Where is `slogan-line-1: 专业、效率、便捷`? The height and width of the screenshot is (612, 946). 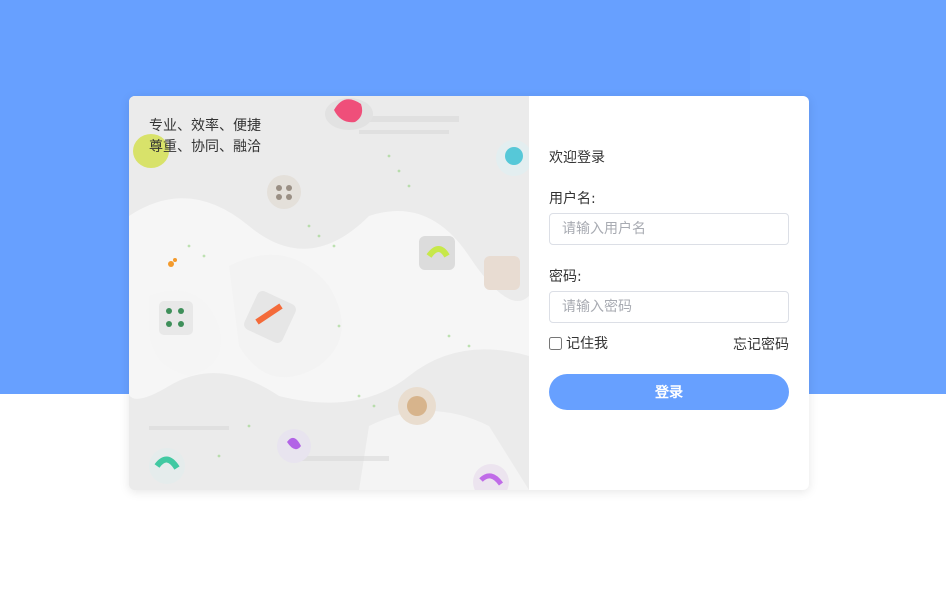
slogan-line-1: 专业、效率、便捷 is located at coordinates (205, 126).